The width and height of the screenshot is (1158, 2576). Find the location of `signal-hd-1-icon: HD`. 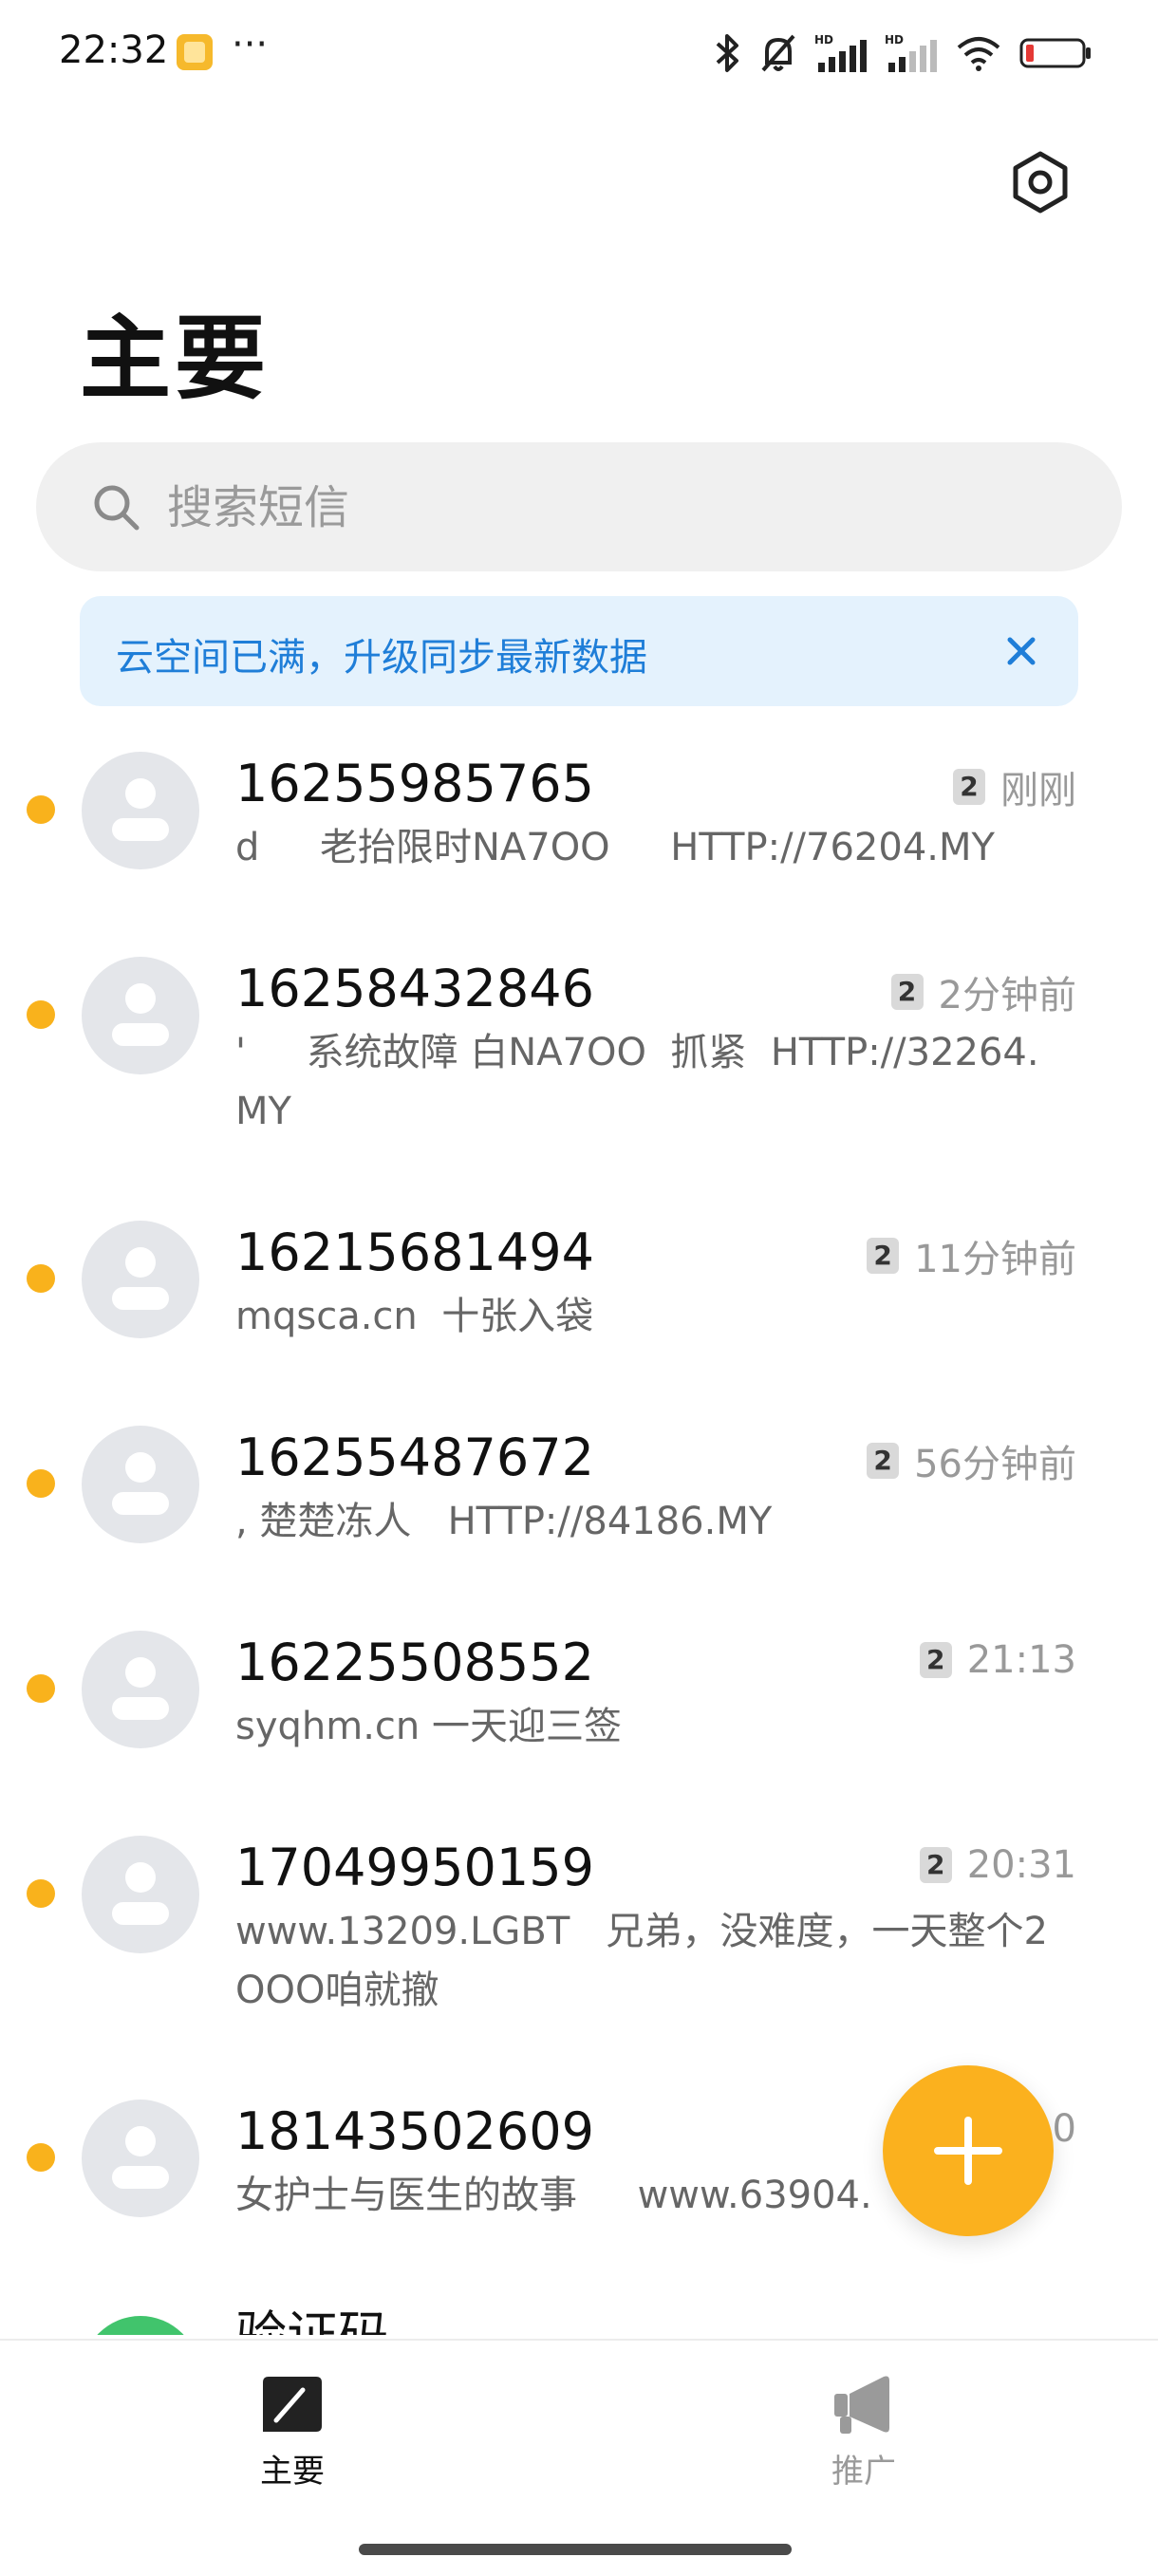

signal-hd-1-icon: HD is located at coordinates (840, 52).